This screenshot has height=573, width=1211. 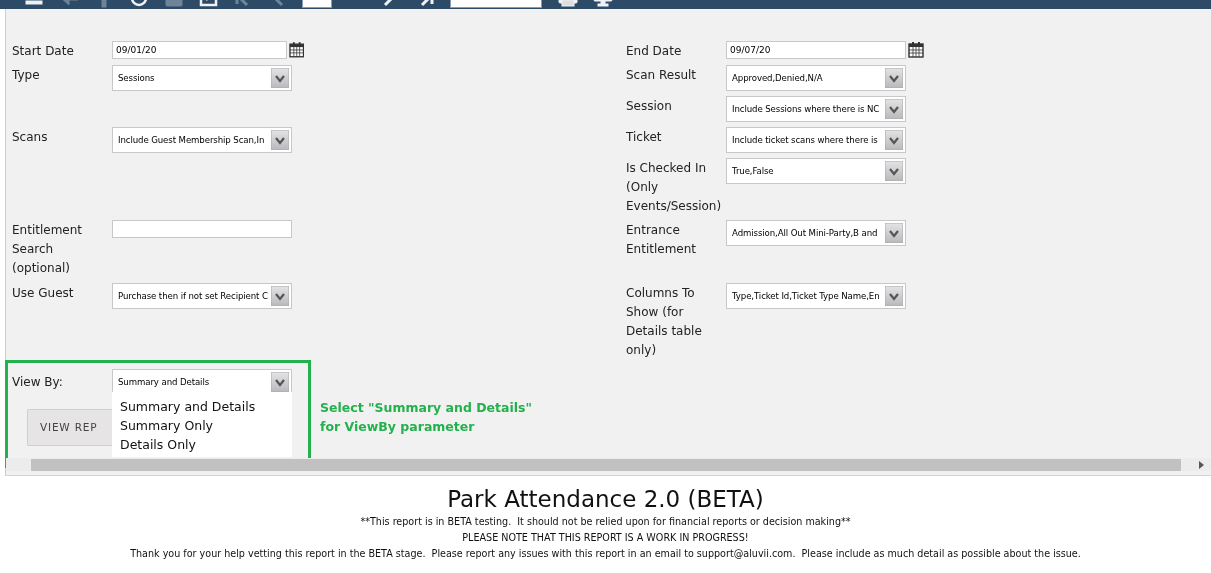 What do you see at coordinates (816, 233) in the screenshot?
I see `dropdown-field: Admission,All Out Mini-Party,B and` at bounding box center [816, 233].